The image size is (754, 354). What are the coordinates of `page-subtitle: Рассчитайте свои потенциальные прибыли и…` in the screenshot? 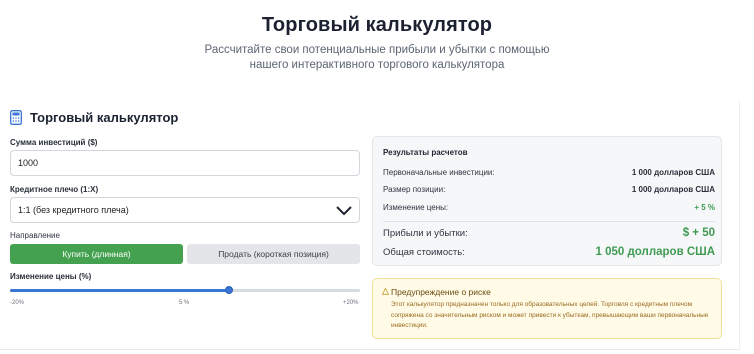 It's located at (377, 58).